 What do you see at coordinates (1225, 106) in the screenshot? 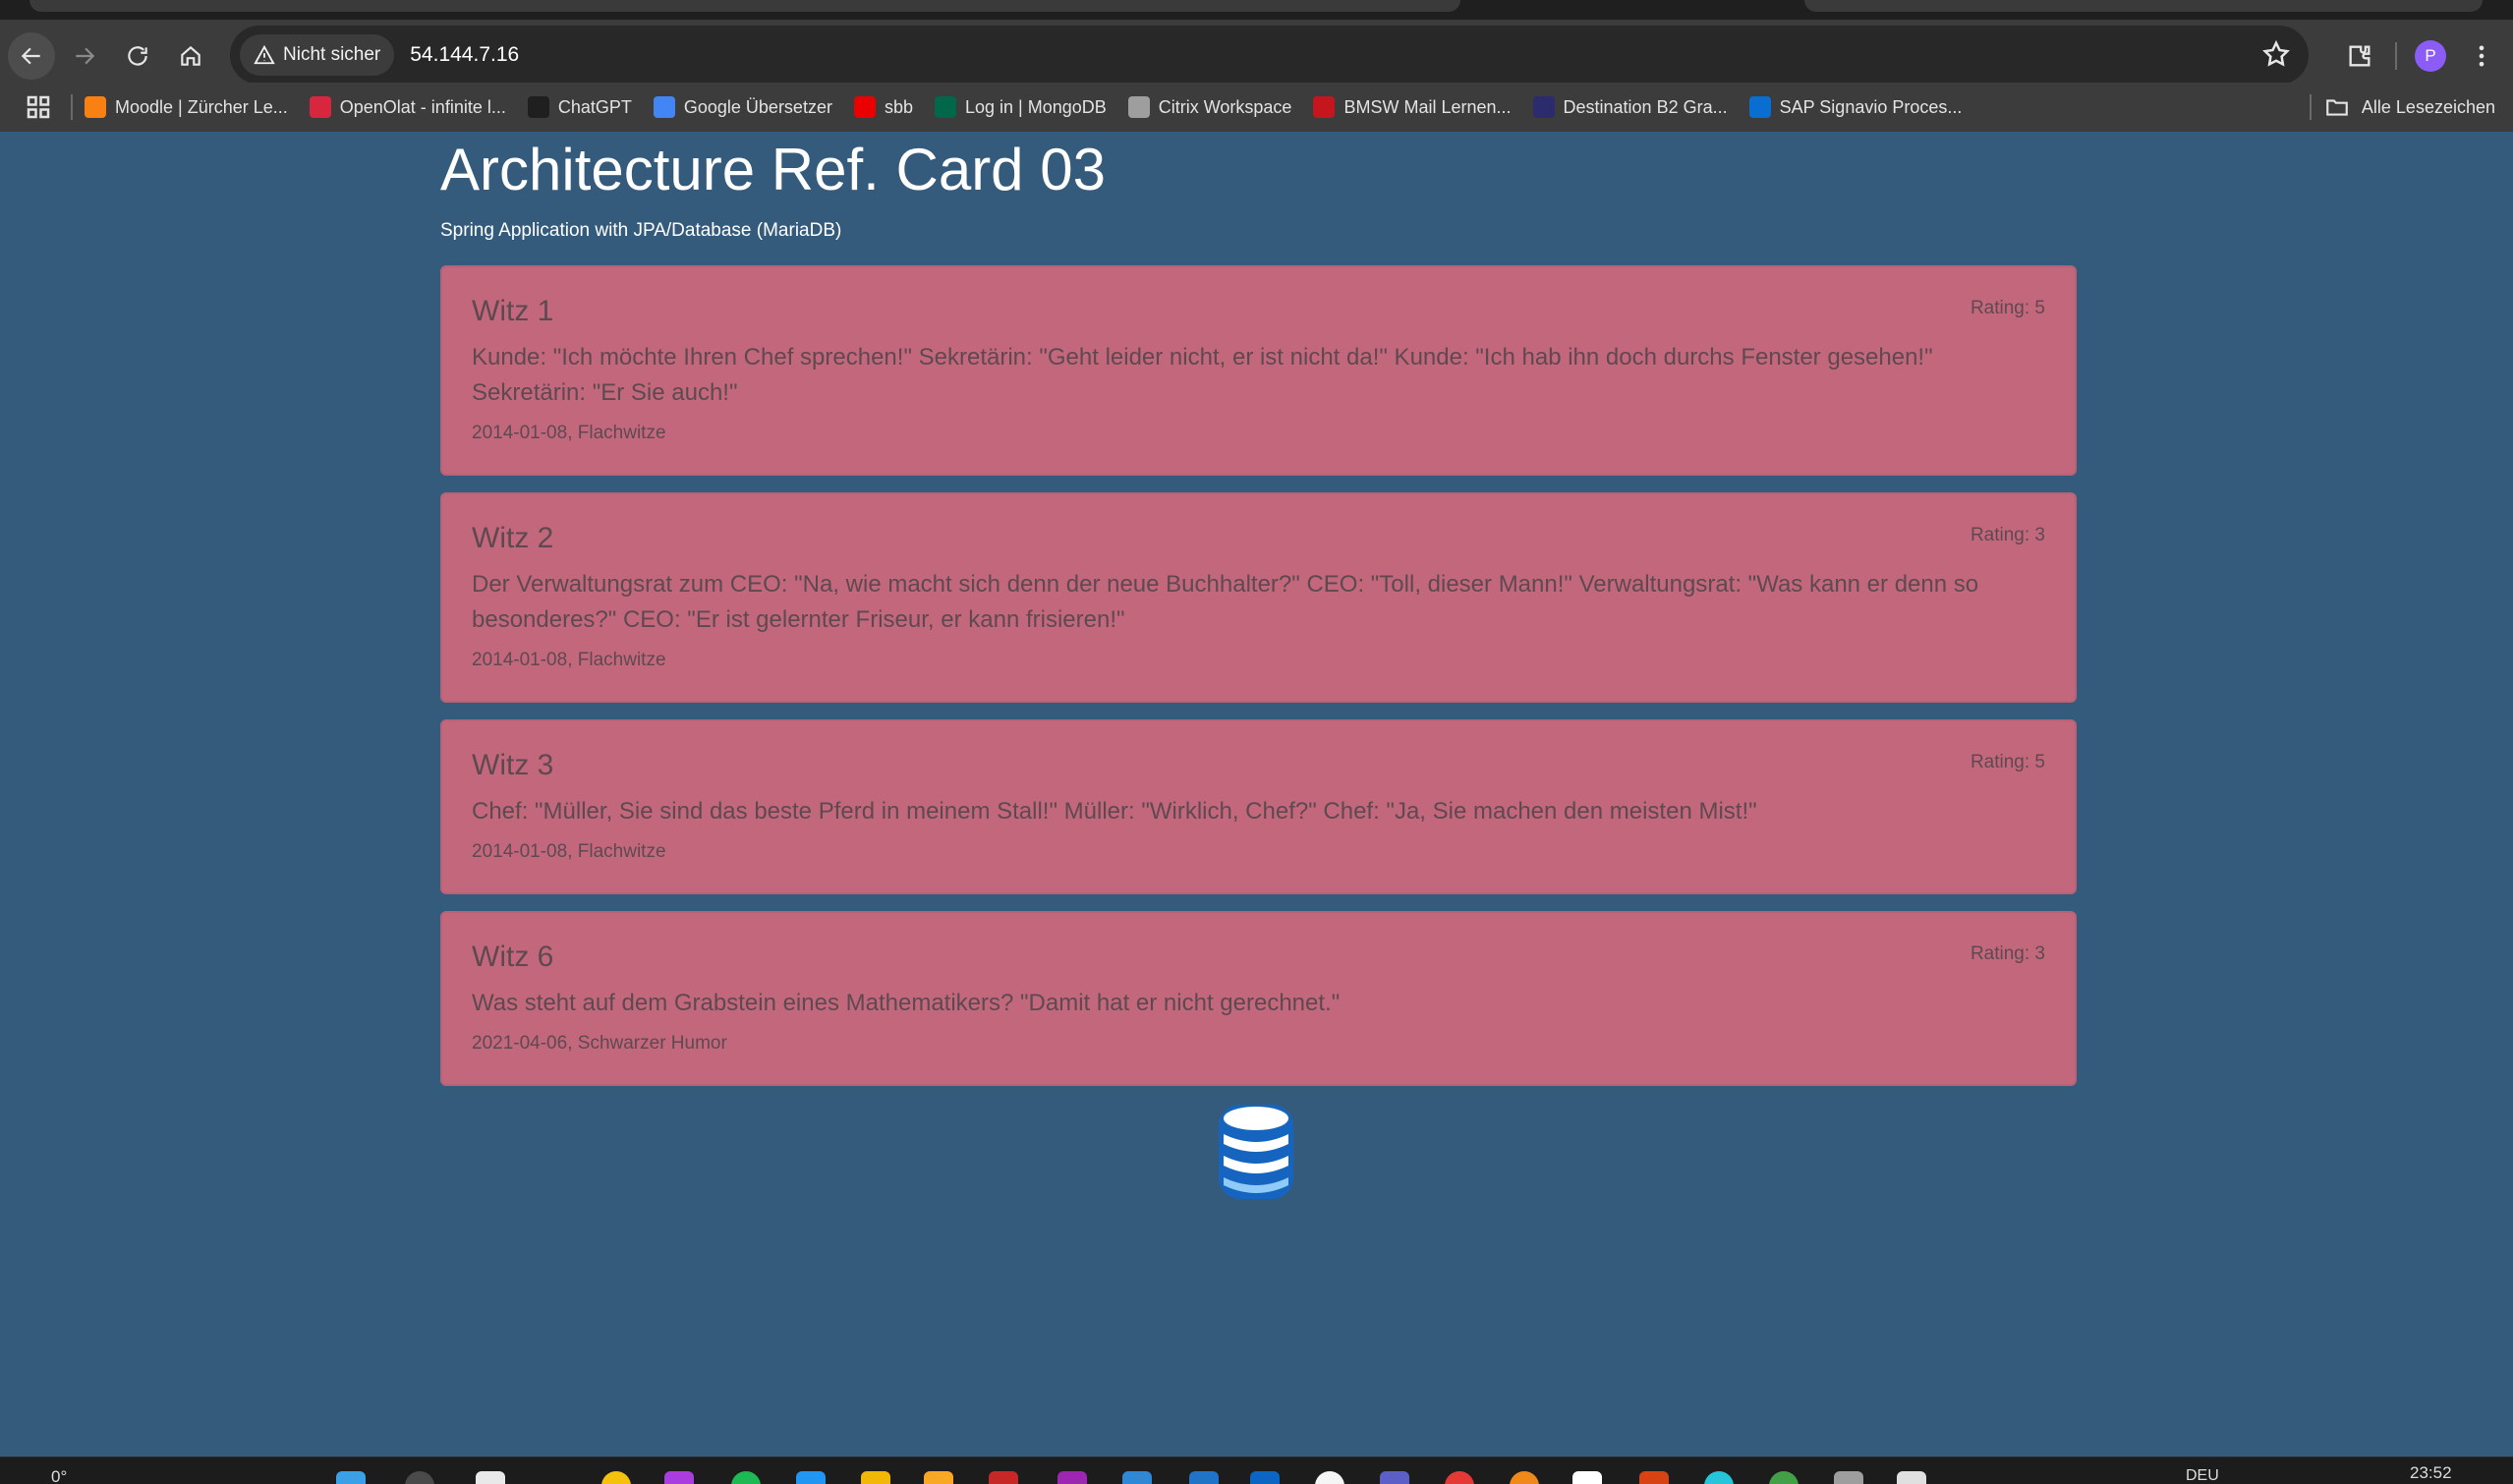
I see `bookmark-label: Citrix Workspace` at bounding box center [1225, 106].